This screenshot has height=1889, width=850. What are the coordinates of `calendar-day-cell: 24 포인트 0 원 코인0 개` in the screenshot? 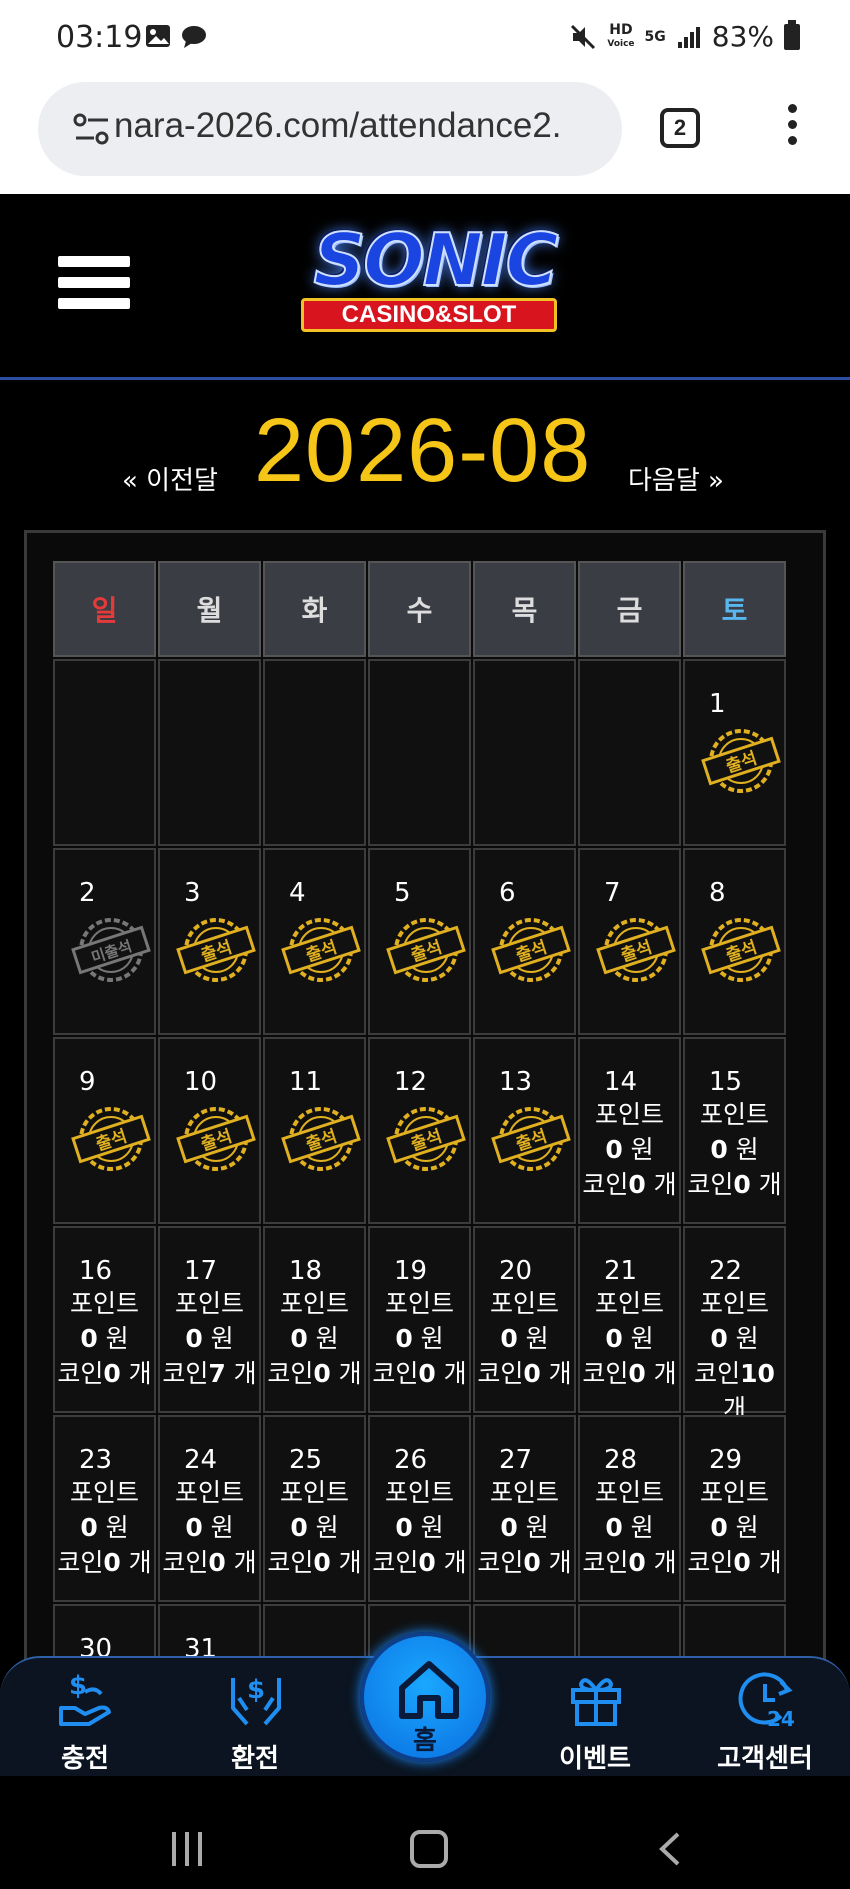 It's located at (209, 1508).